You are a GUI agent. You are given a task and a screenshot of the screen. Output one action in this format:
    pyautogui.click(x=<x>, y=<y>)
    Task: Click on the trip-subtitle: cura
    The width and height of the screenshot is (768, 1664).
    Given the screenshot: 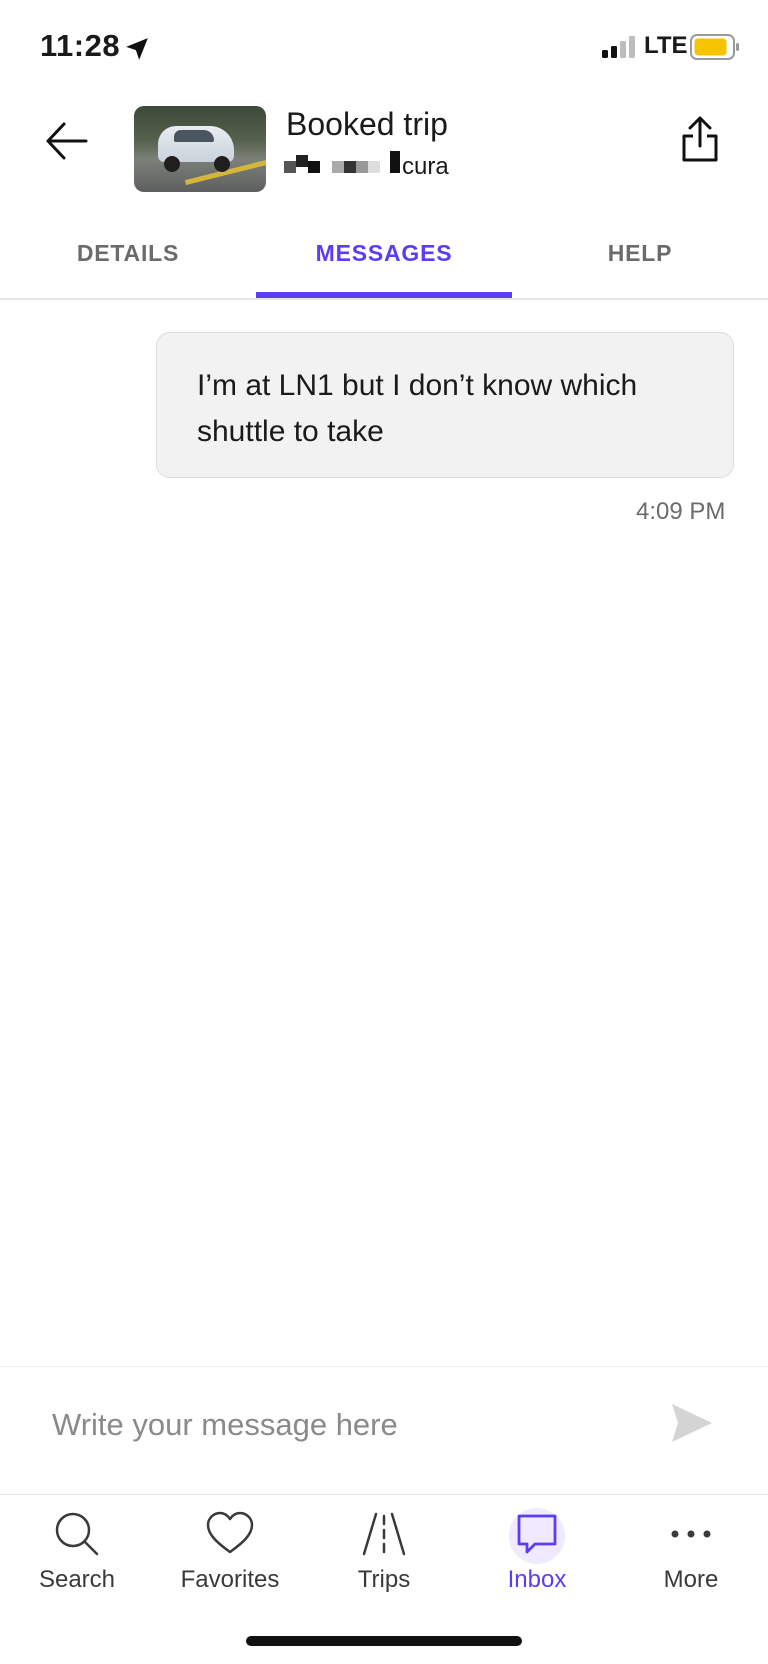 What is the action you would take?
    pyautogui.click(x=366, y=165)
    